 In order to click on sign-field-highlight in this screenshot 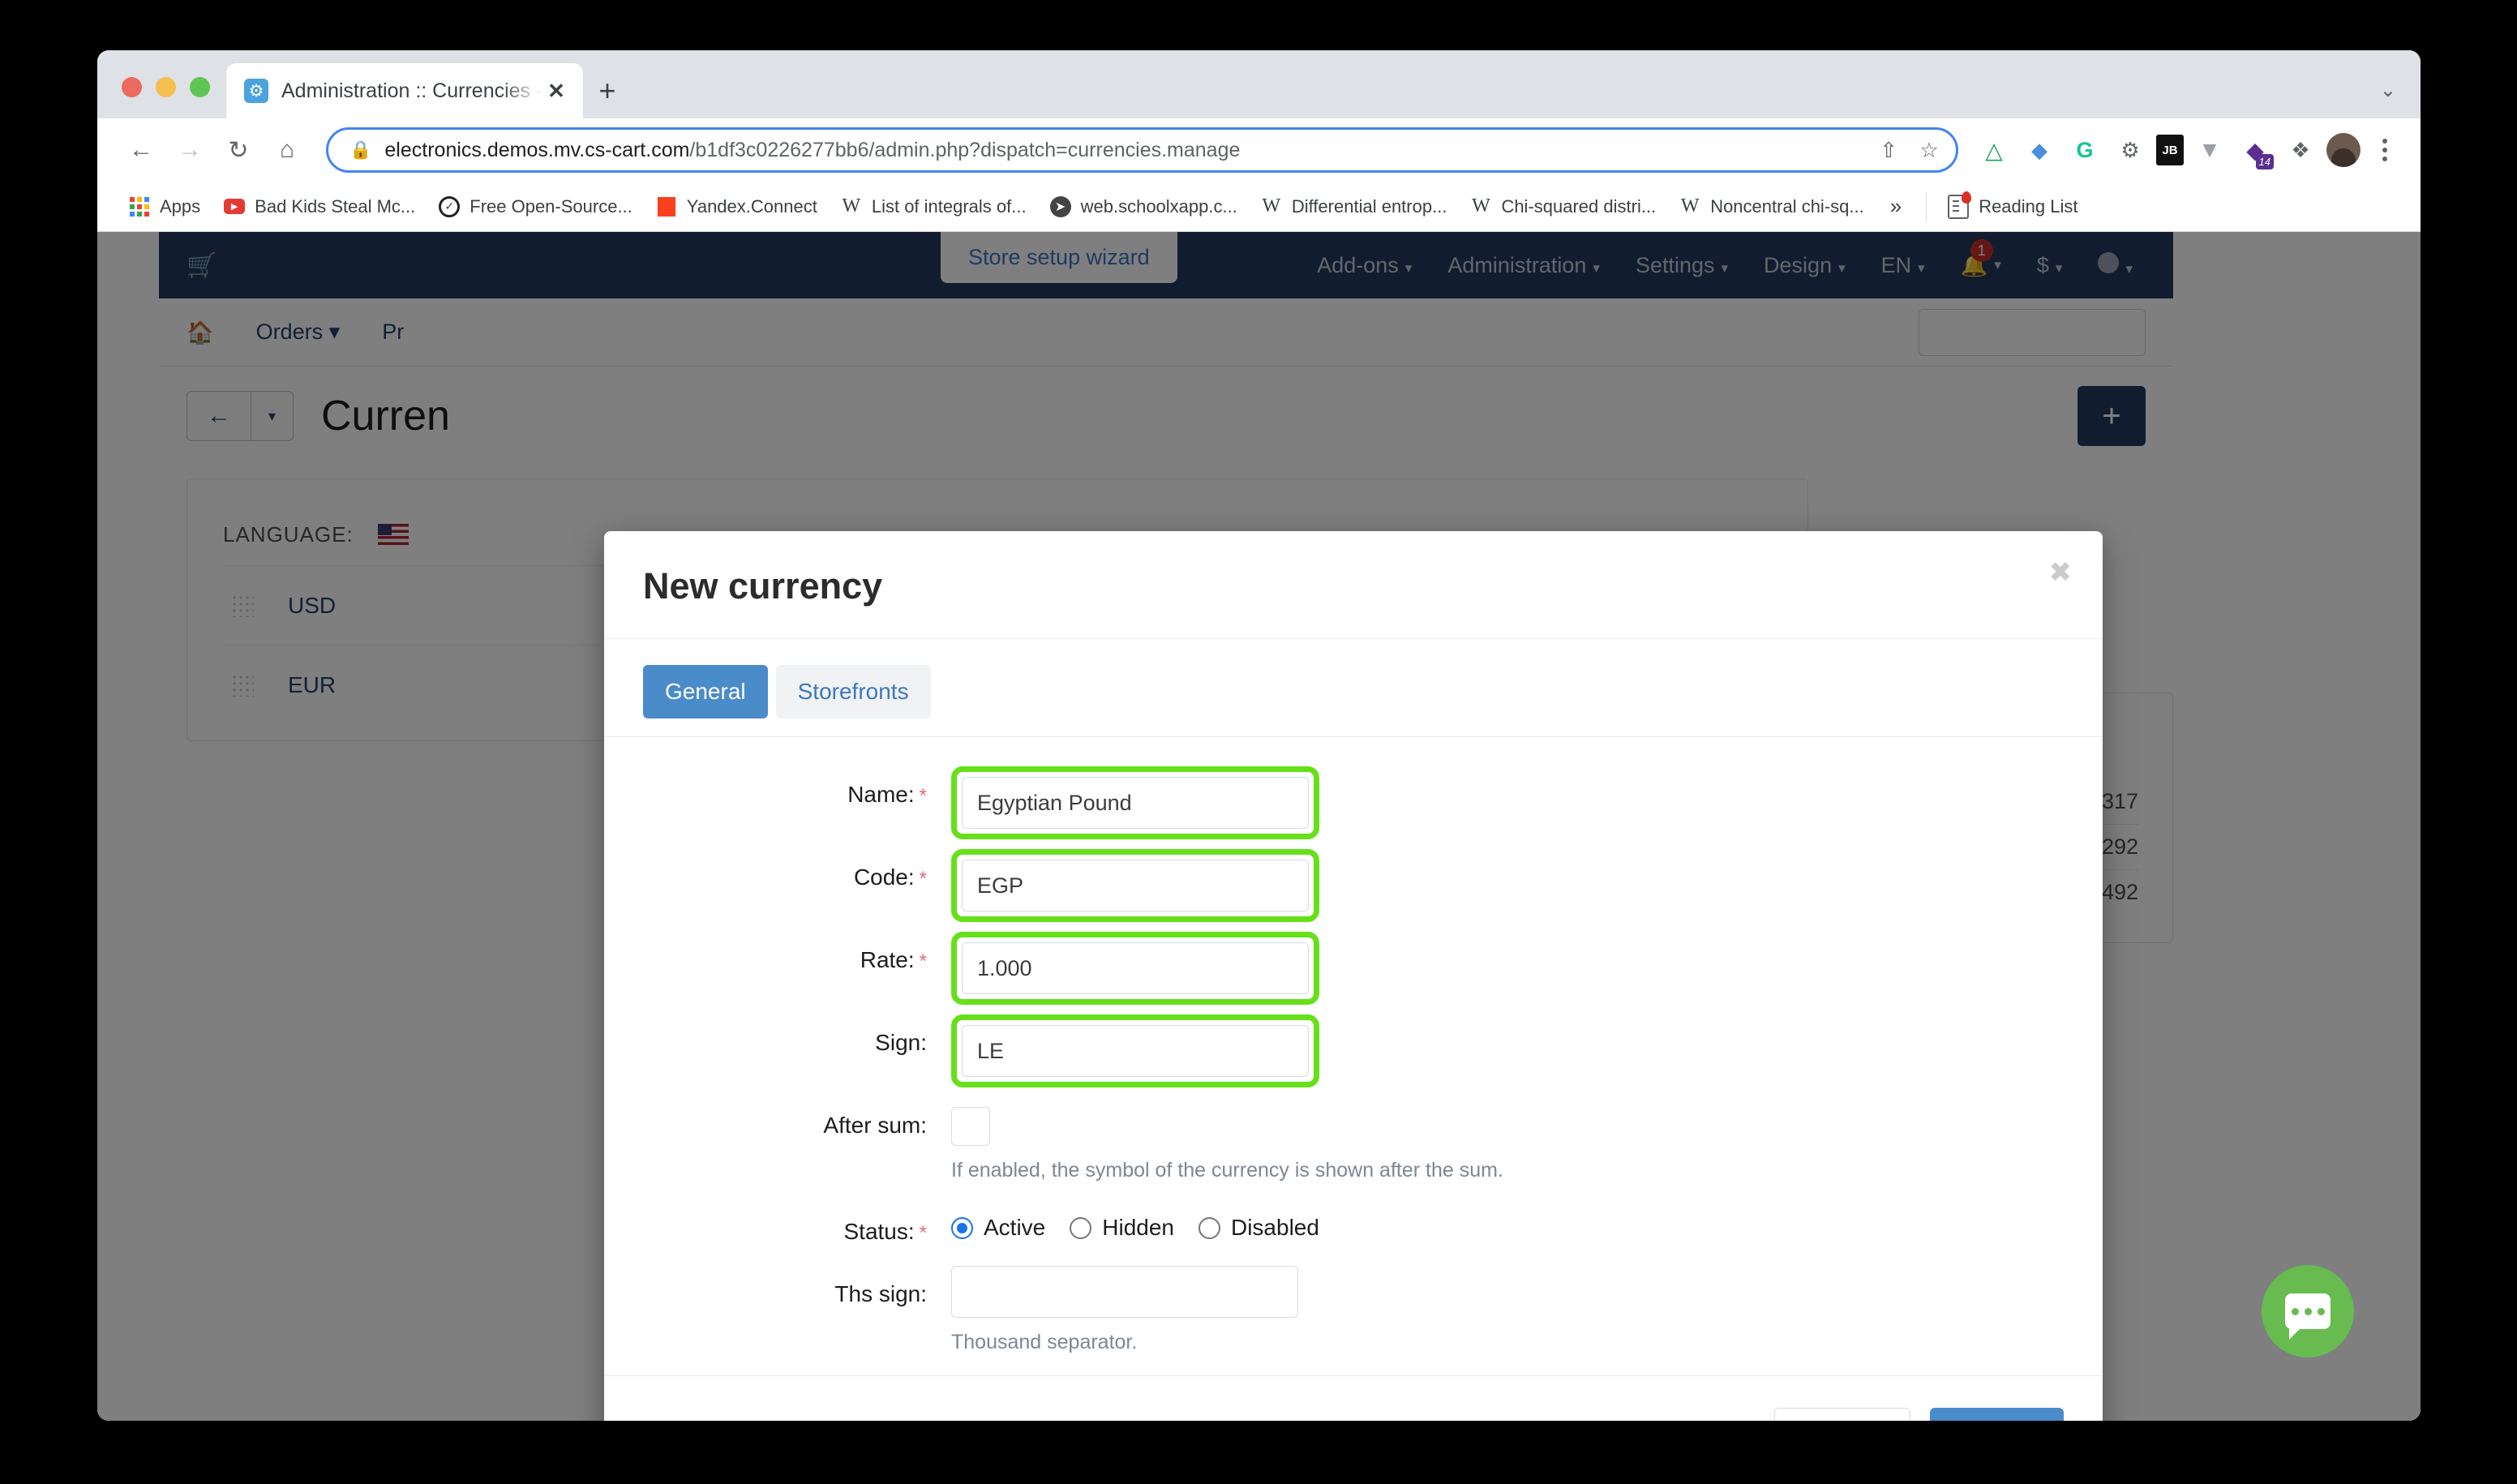, I will do `click(1135, 1050)`.